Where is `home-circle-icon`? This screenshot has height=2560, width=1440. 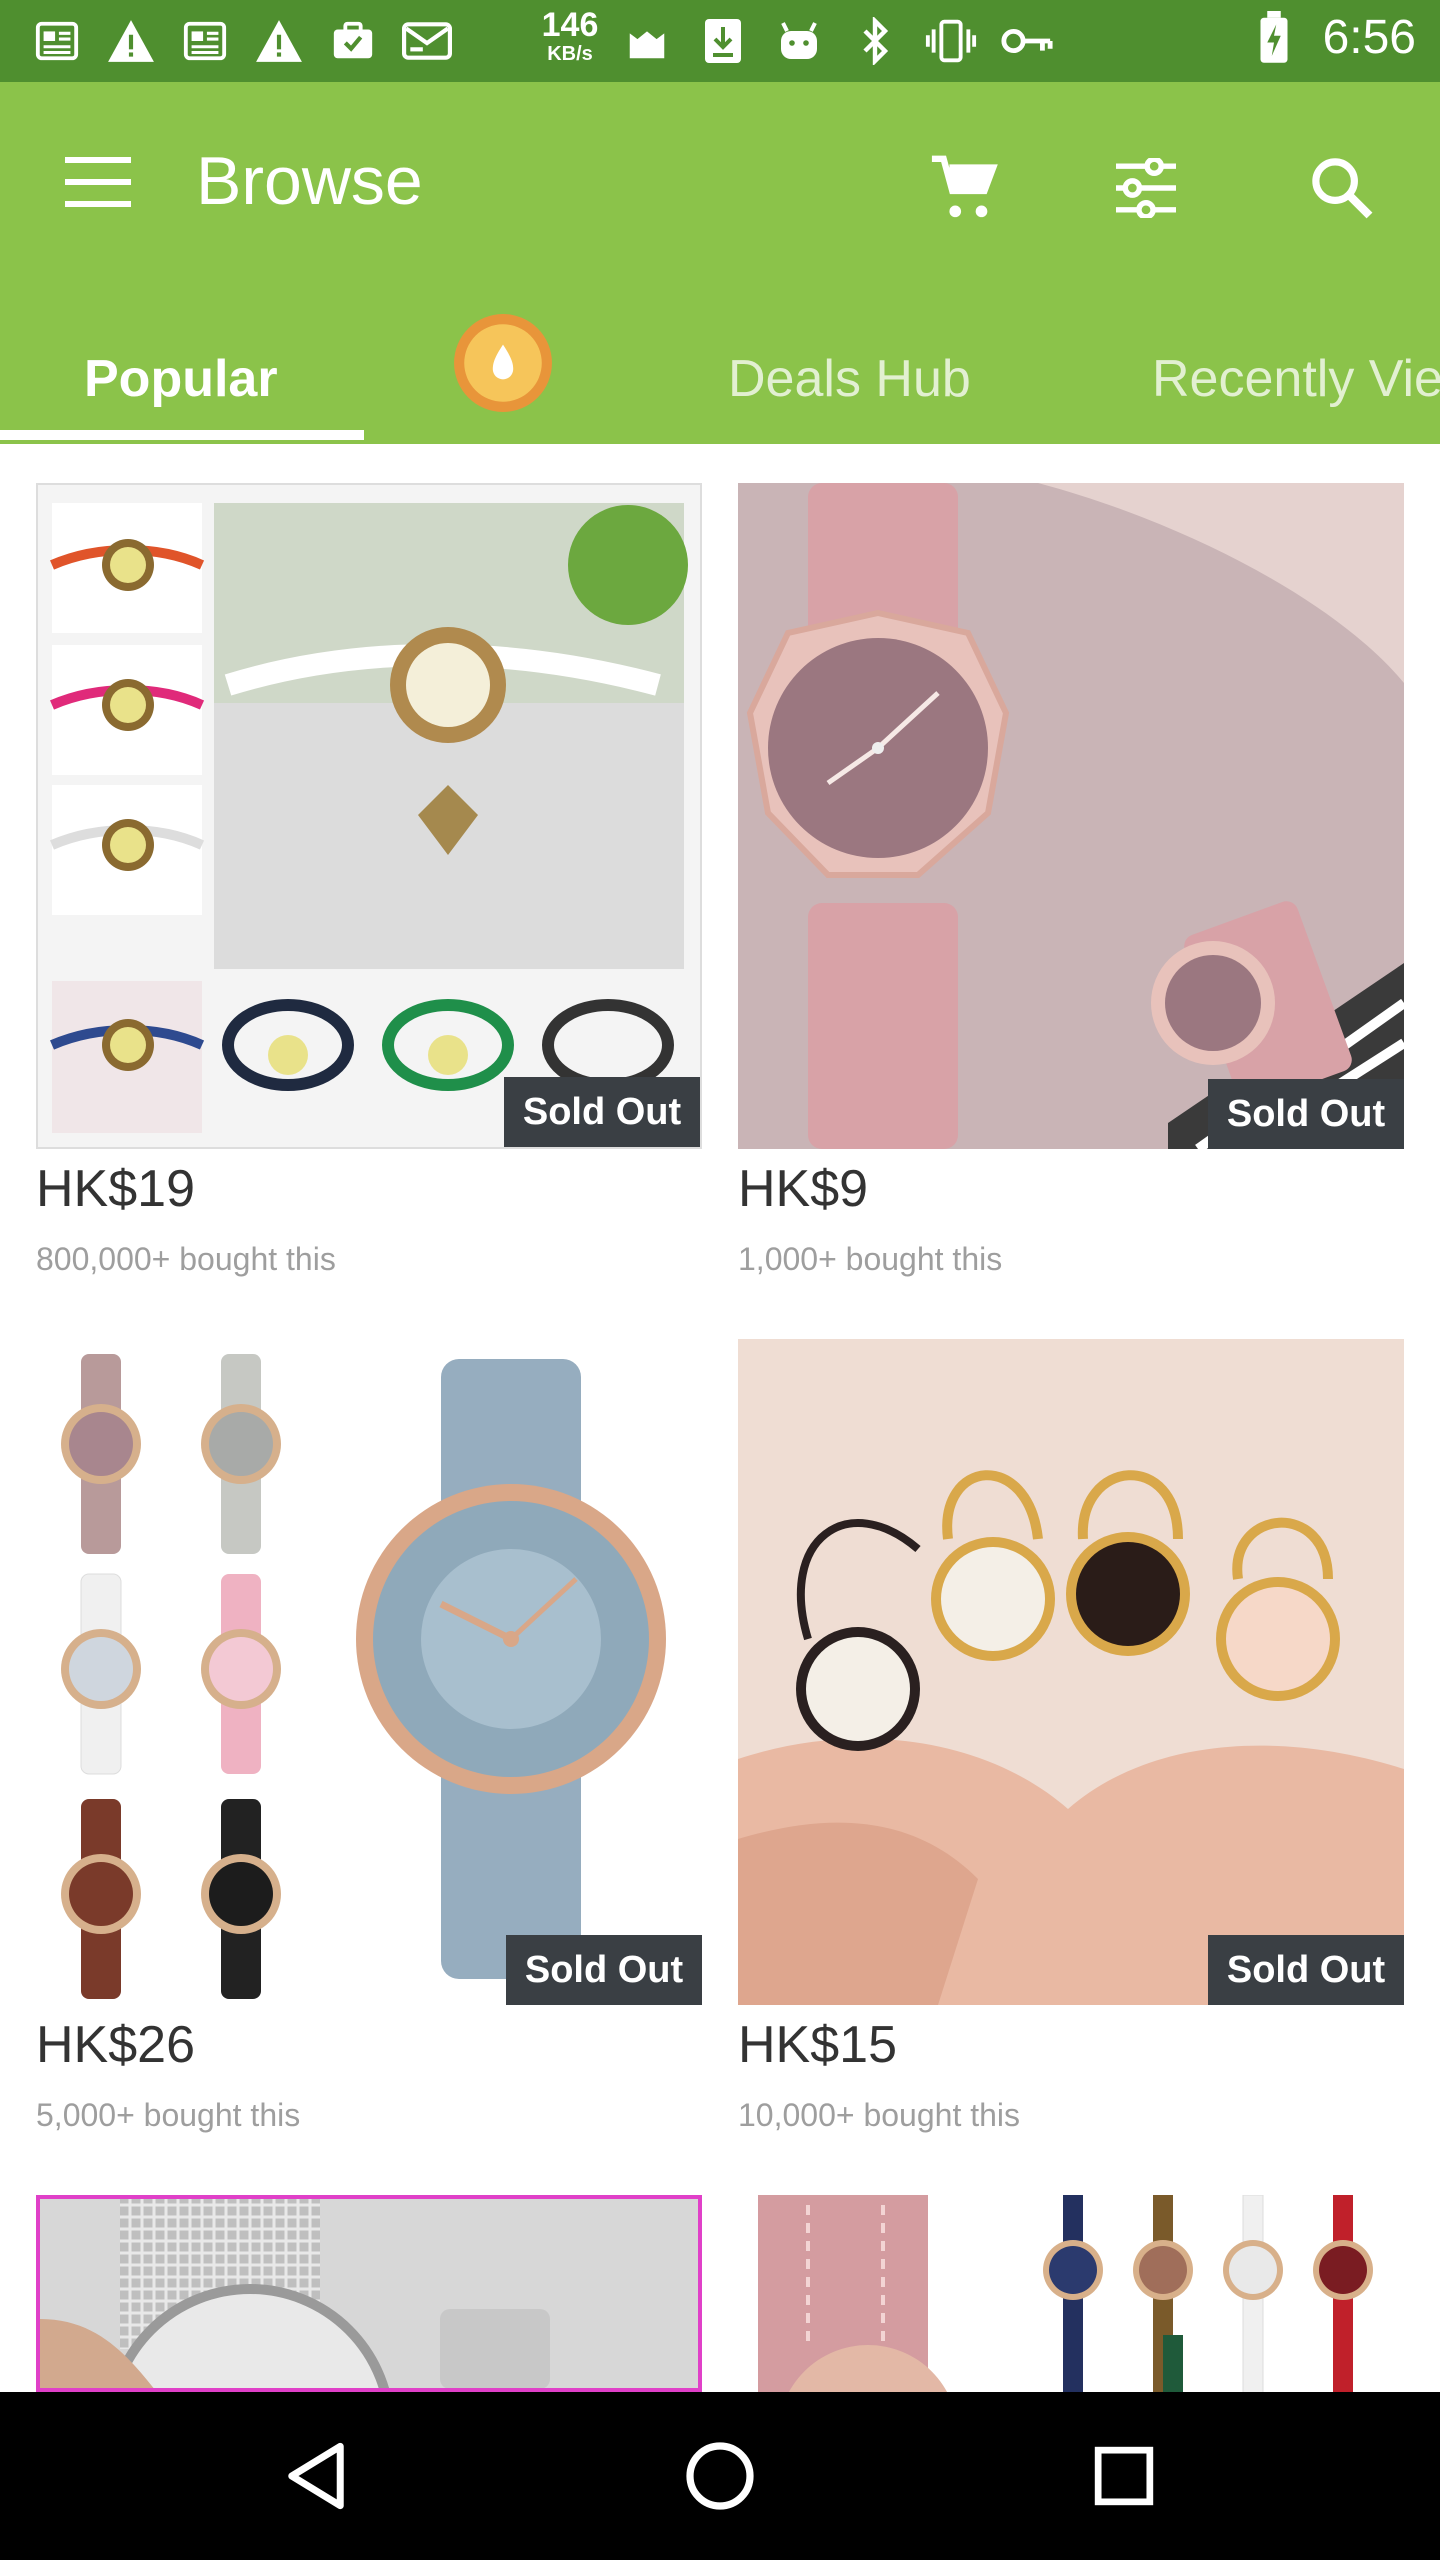
home-circle-icon is located at coordinates (720, 2476).